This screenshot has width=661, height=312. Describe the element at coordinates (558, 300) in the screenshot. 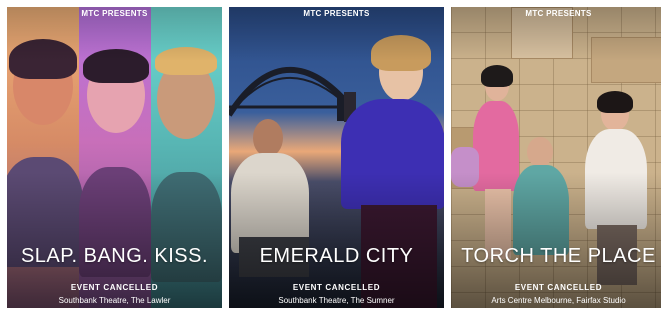

I see `venue-label: Arts Centre Melbourne, Fairfax Studio` at that location.